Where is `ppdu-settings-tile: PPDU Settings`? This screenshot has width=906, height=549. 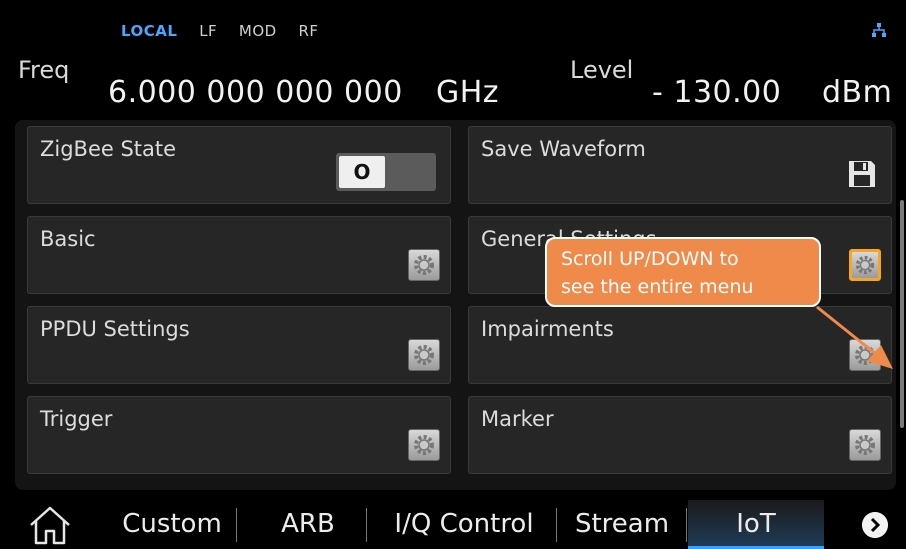 ppdu-settings-tile: PPDU Settings is located at coordinates (239, 345).